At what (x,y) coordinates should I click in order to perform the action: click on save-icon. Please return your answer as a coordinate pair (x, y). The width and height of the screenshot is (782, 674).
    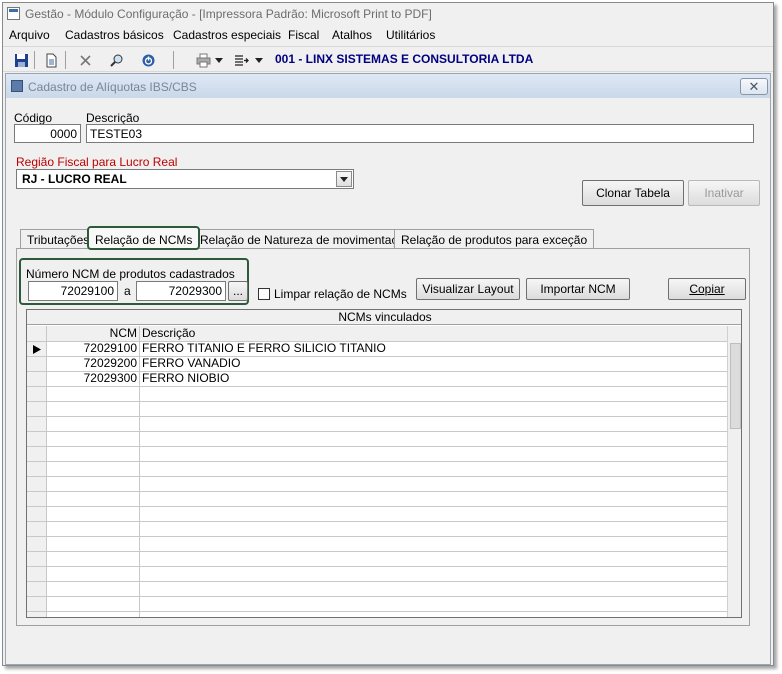
    Looking at the image, I should click on (21, 60).